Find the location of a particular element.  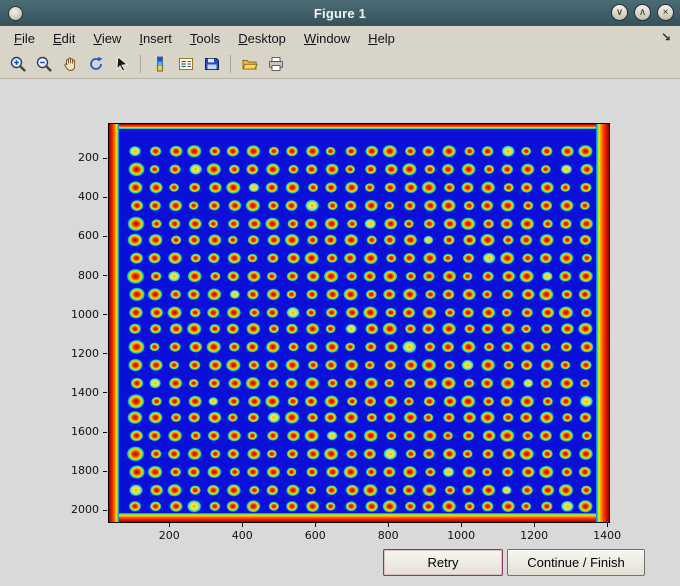

open-file-button is located at coordinates (249, 64).